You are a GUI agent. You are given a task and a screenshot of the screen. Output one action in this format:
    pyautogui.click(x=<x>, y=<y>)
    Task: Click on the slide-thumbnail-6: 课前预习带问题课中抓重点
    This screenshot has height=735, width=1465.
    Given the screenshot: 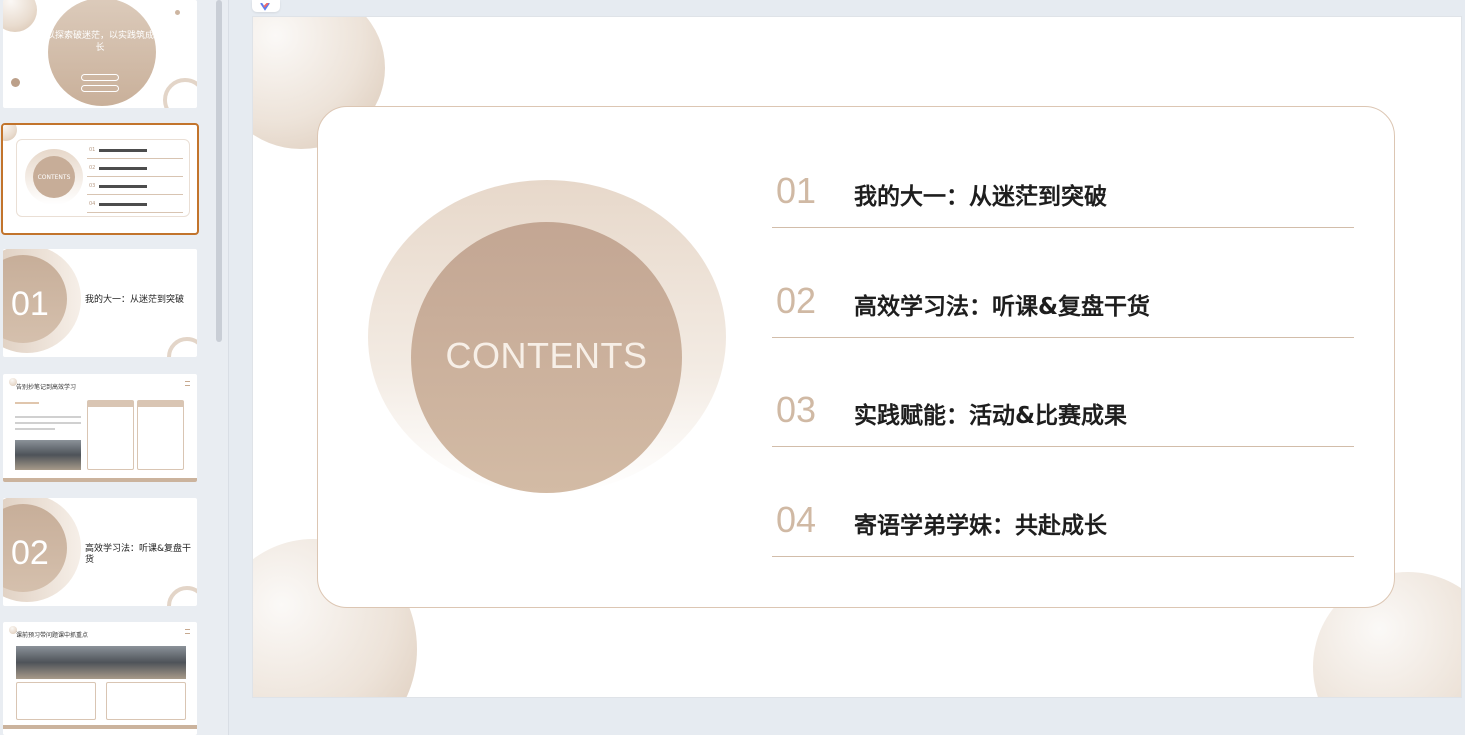 What is the action you would take?
    pyautogui.click(x=100, y=678)
    